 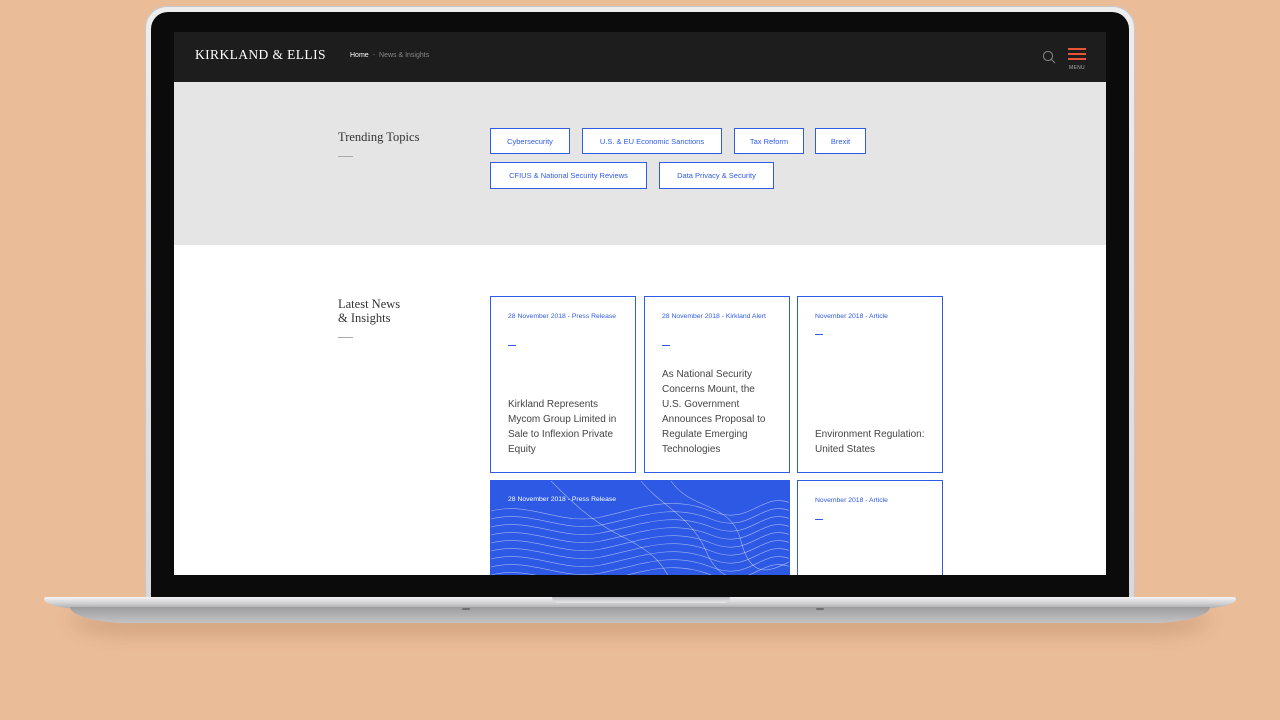 What do you see at coordinates (364, 318) in the screenshot?
I see `latest-news-title-line2: & Insights` at bounding box center [364, 318].